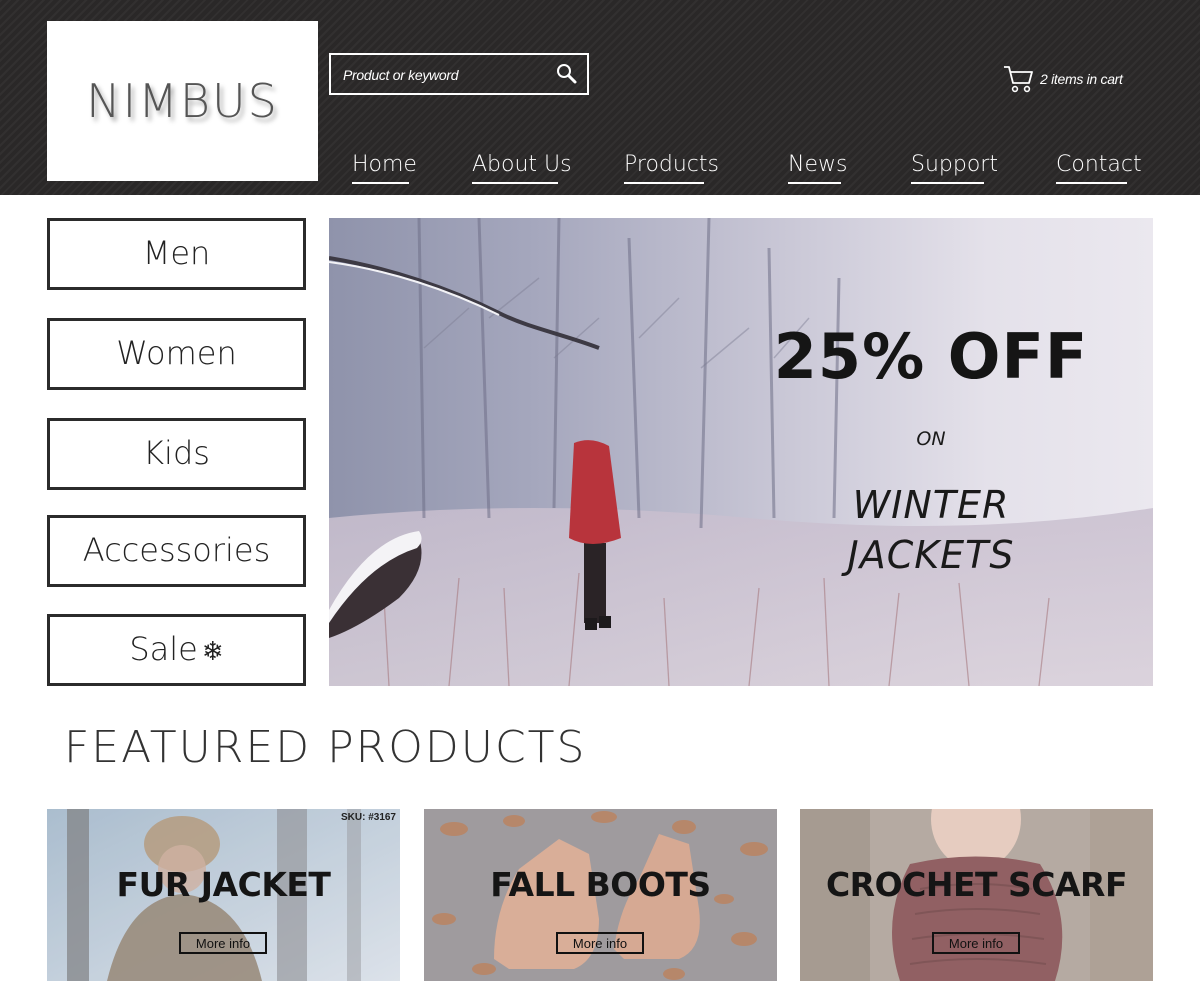 Image resolution: width=1200 pixels, height=1000 pixels. Describe the element at coordinates (223, 884) in the screenshot. I see `product-title: FUR JACKET` at that location.